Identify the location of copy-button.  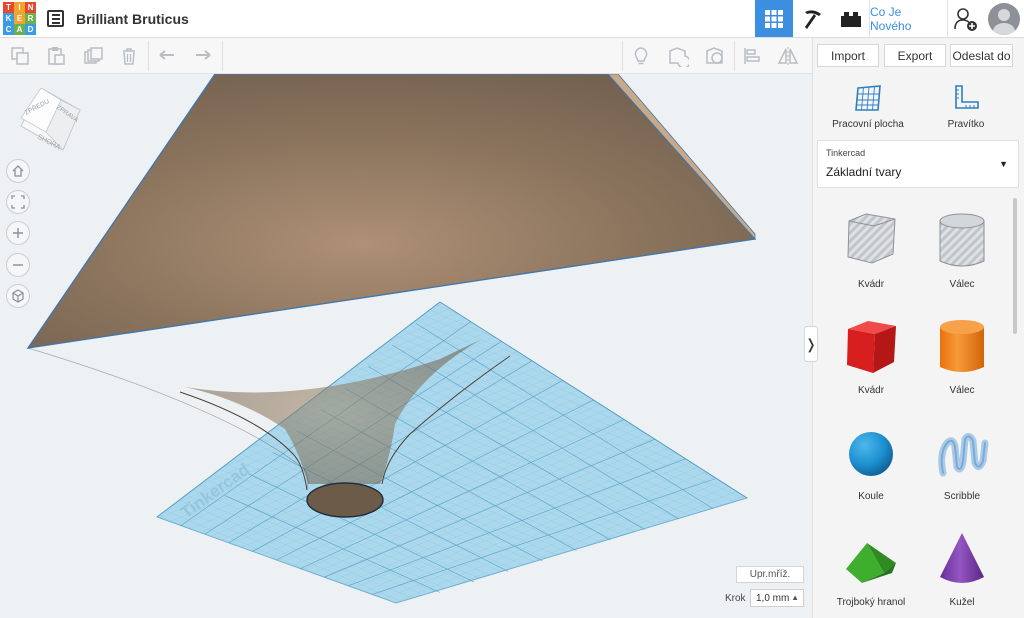
(20, 56).